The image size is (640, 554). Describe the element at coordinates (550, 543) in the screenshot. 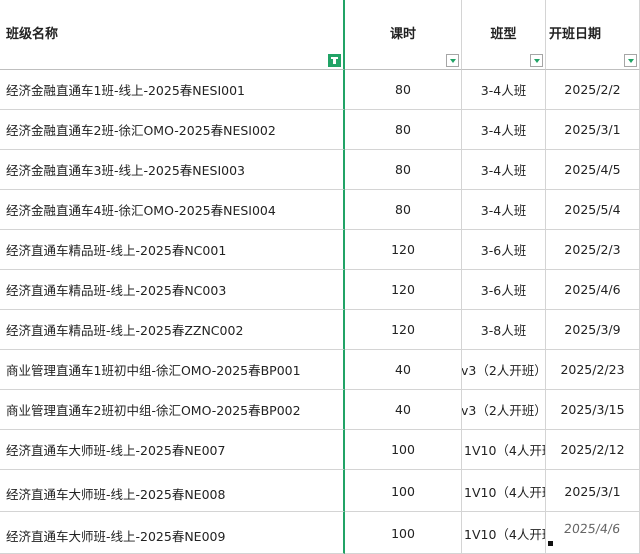

I see `mouse-cursor-icon` at that location.